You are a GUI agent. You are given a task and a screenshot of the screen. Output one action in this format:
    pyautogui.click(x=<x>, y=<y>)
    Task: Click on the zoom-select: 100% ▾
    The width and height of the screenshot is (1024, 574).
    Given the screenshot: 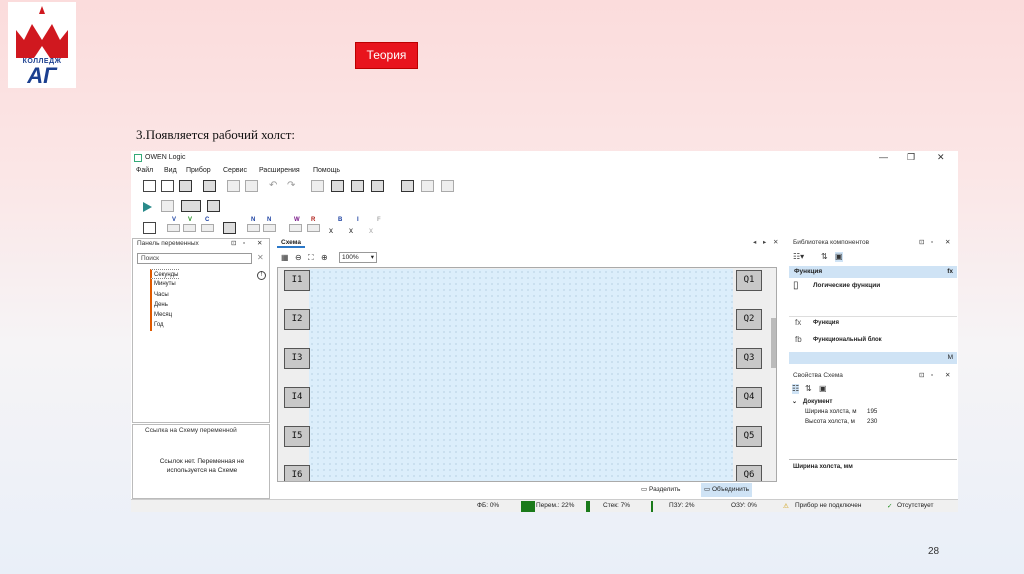 What is the action you would take?
    pyautogui.click(x=358, y=257)
    